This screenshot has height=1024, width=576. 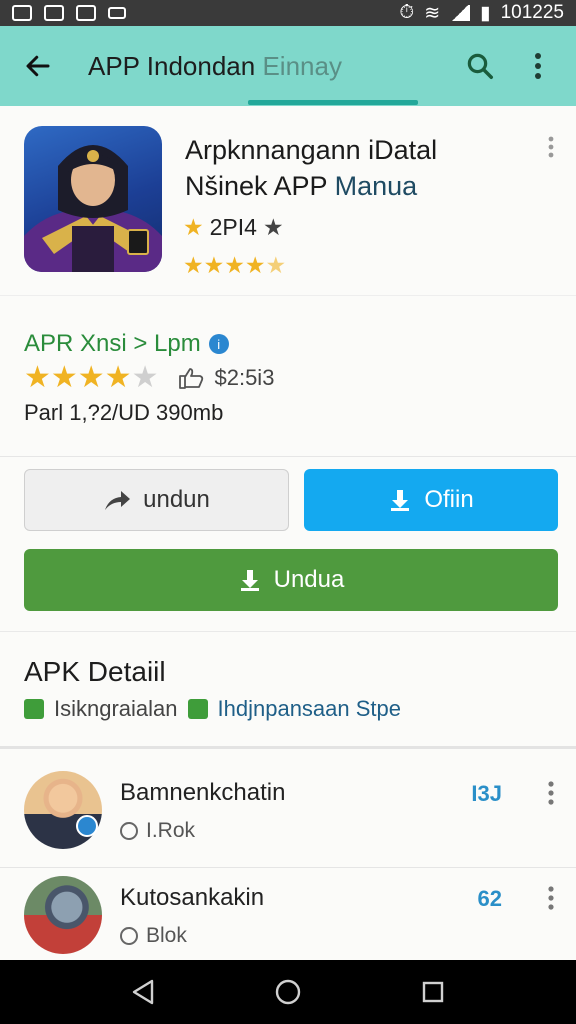 I want to click on header-more-button, so click(x=551, y=149).